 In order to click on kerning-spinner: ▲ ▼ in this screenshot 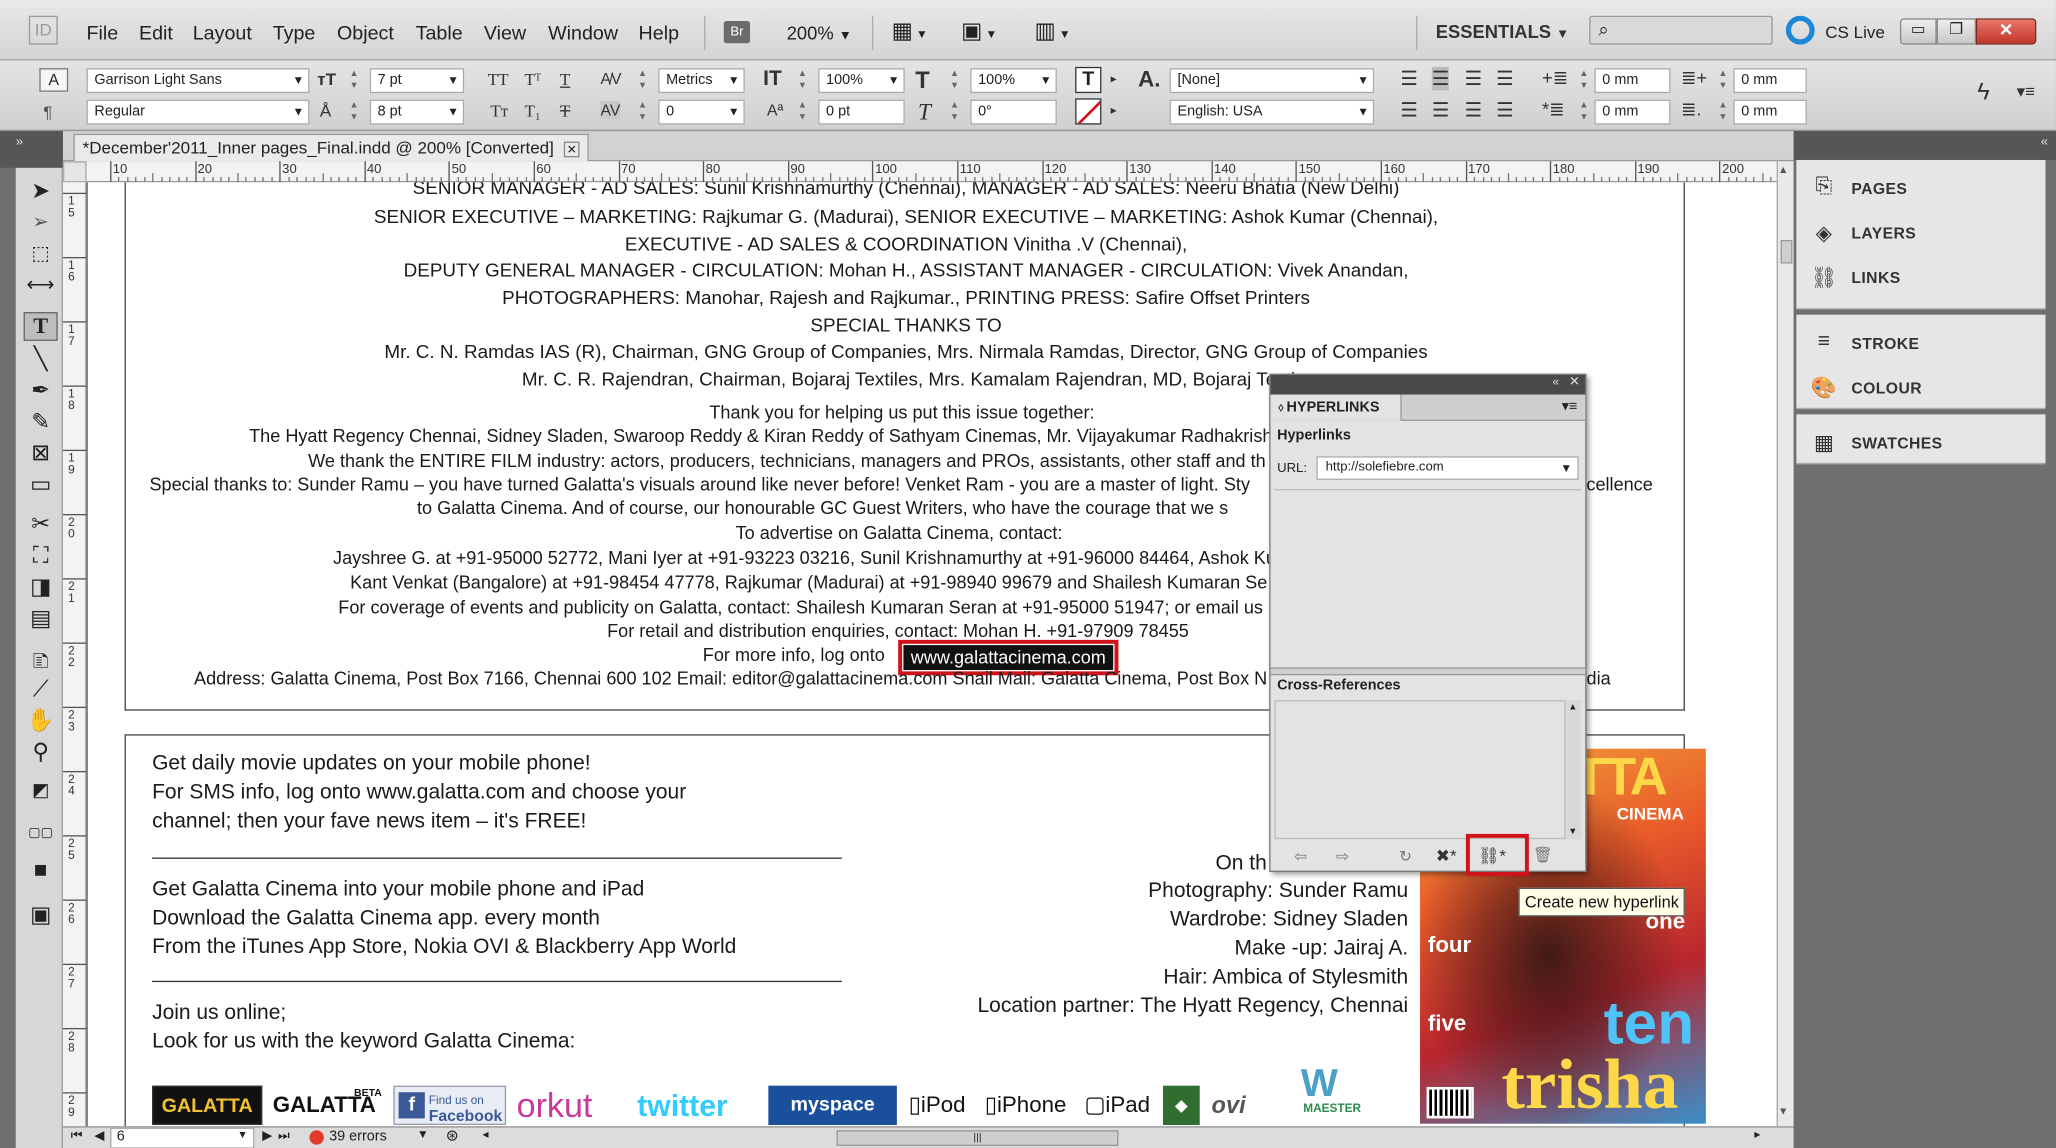, I will do `click(642, 80)`.